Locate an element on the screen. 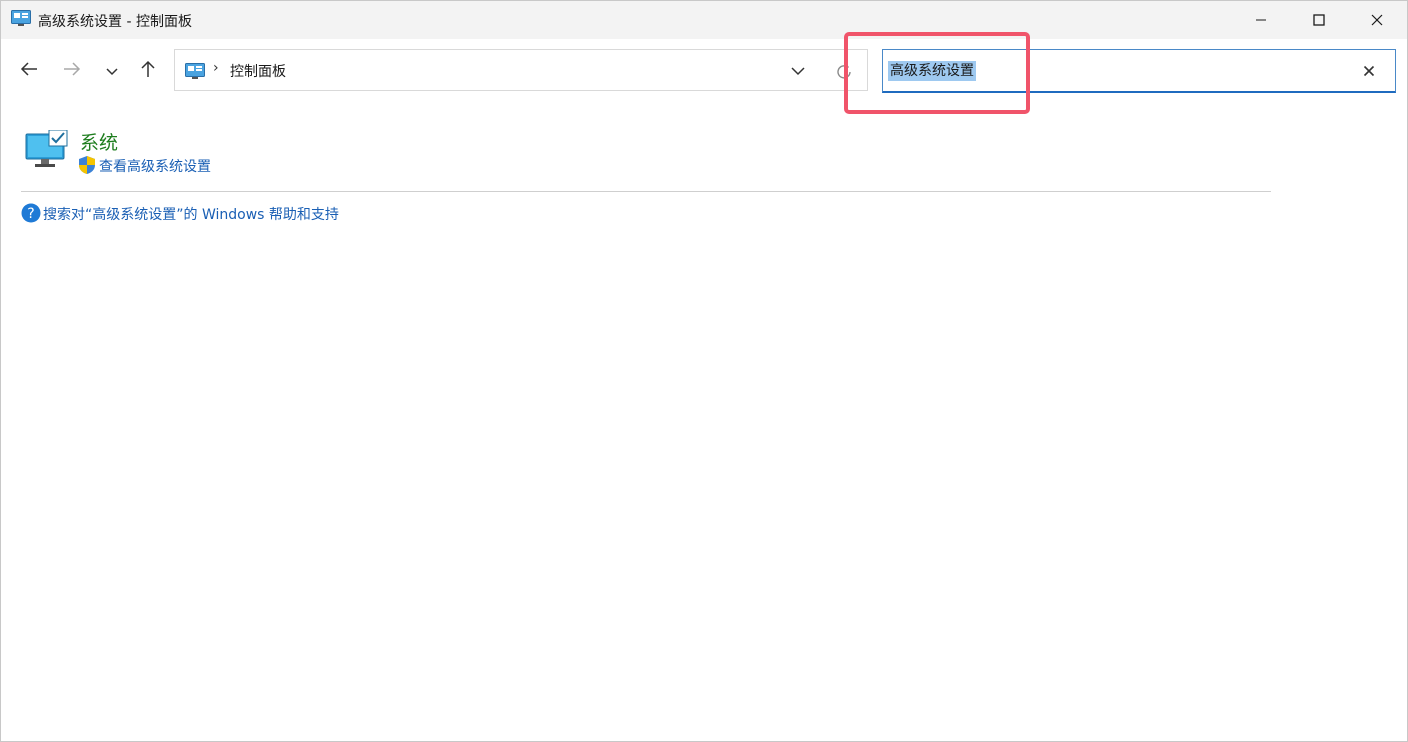 This screenshot has width=1408, height=742. category-title-system: 系统 is located at coordinates (99, 141).